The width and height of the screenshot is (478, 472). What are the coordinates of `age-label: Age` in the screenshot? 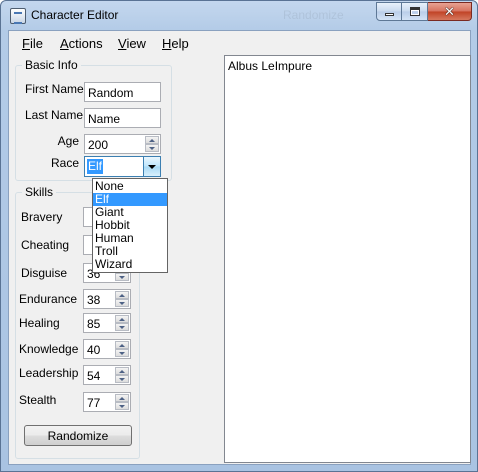 It's located at (68, 141).